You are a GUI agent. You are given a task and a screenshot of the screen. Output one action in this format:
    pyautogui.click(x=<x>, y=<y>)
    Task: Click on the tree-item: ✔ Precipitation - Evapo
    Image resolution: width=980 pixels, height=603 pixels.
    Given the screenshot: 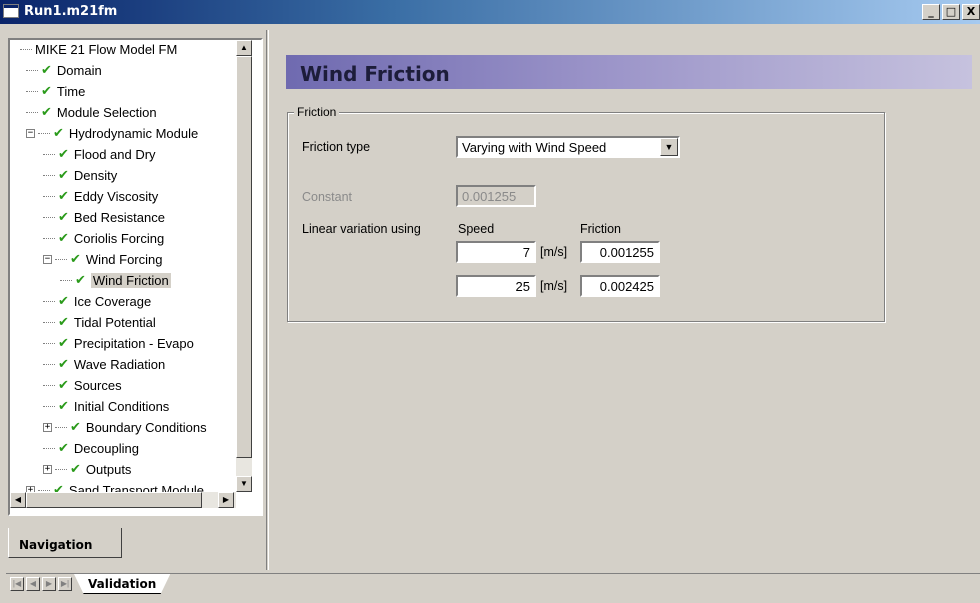 What is the action you would take?
    pyautogui.click(x=118, y=343)
    